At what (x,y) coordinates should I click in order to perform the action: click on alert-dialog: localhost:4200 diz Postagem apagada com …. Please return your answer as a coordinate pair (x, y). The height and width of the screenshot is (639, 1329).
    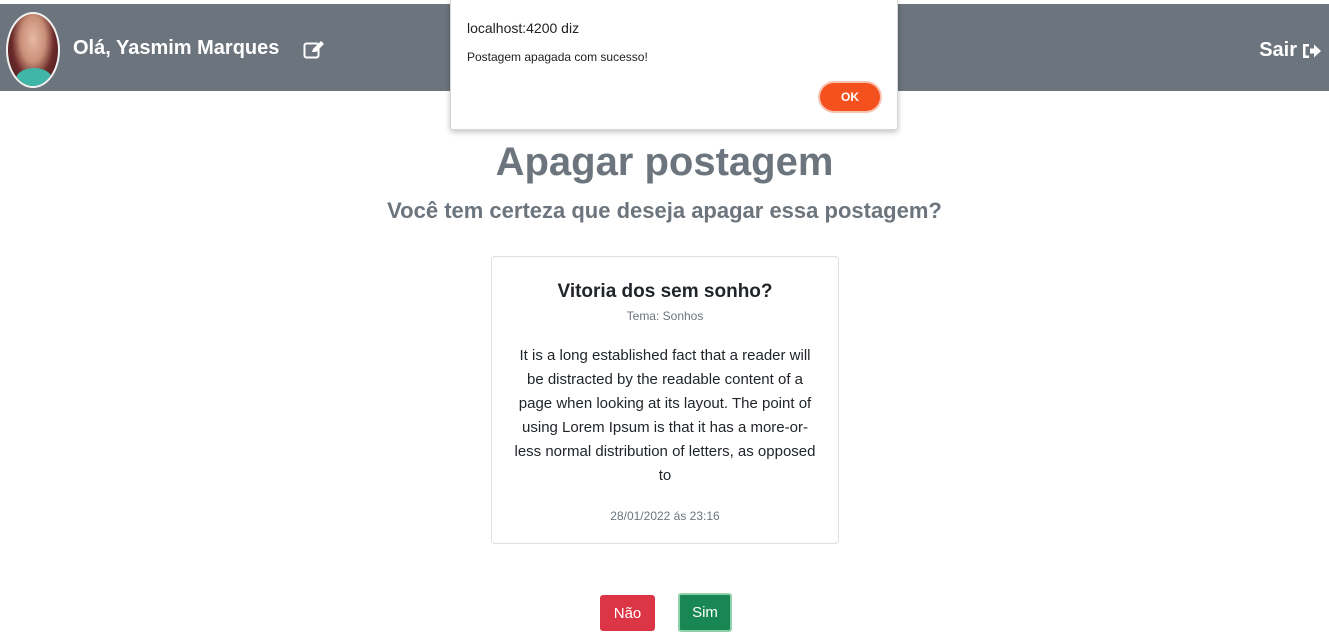
    Looking at the image, I should click on (674, 65).